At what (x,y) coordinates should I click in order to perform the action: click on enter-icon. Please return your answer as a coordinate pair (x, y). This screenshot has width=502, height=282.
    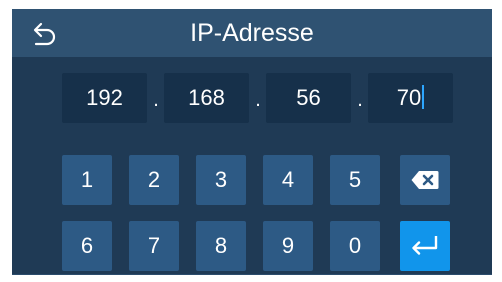
    Looking at the image, I should click on (425, 245).